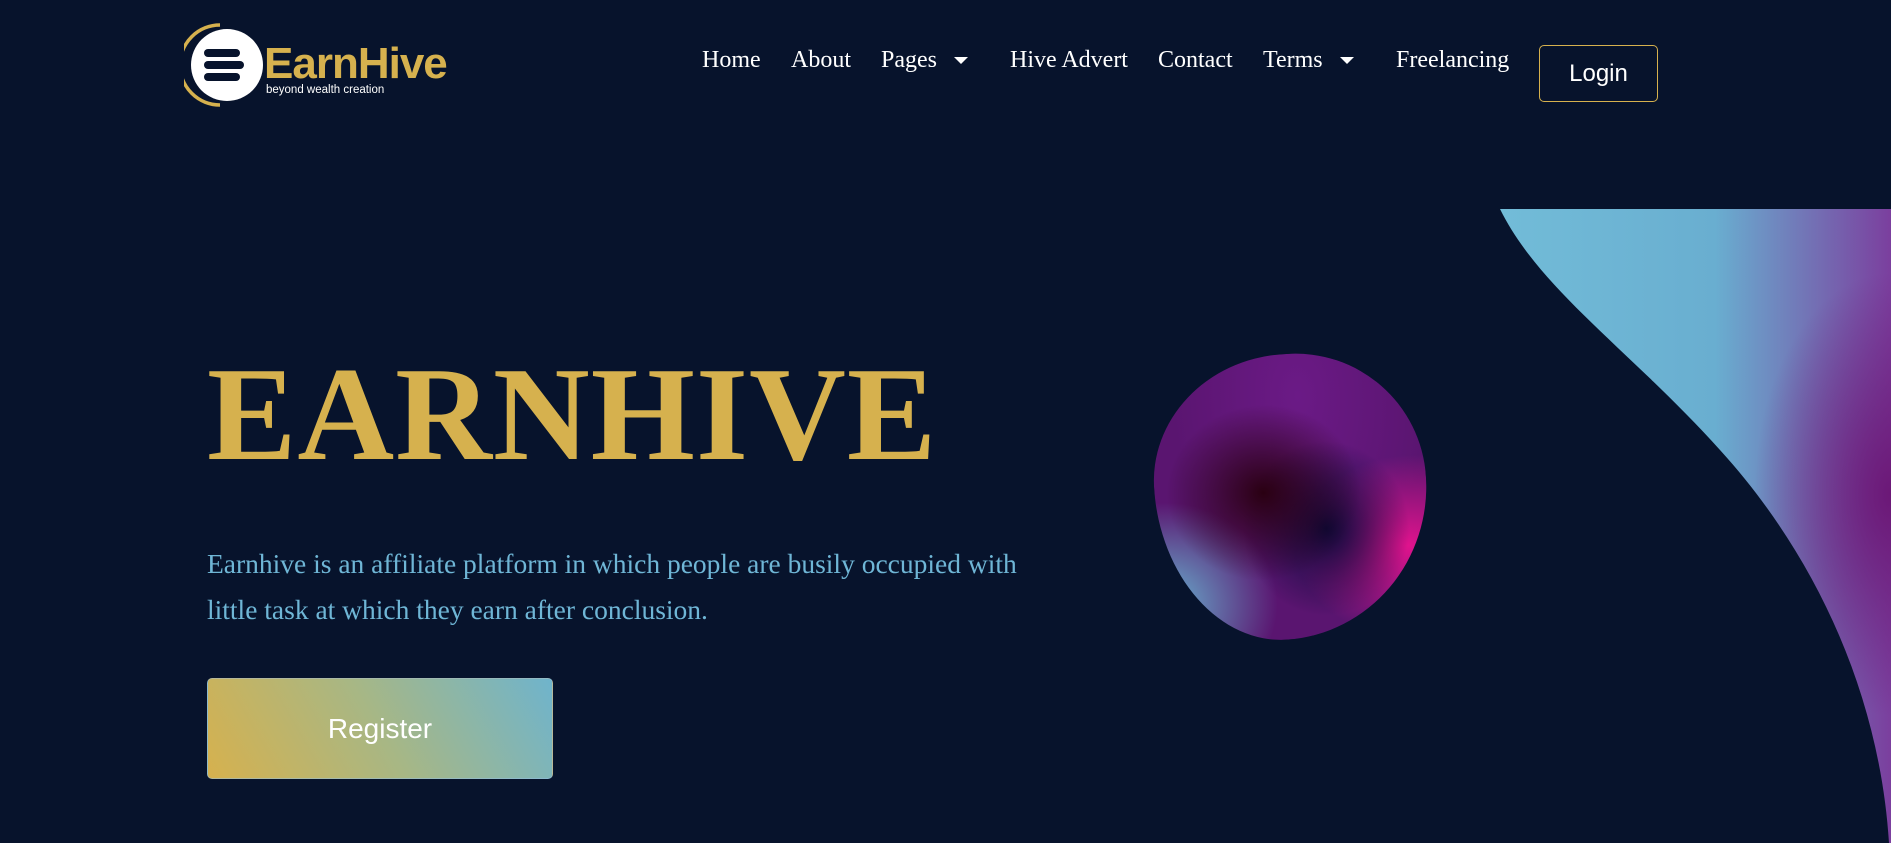 This screenshot has height=843, width=1891. Describe the element at coordinates (572, 414) in the screenshot. I see `hero-title: EARNHIVE` at that location.